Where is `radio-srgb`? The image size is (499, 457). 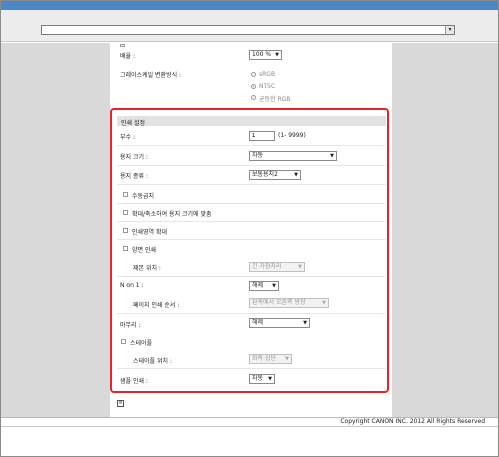
radio-srgb is located at coordinates (253, 74).